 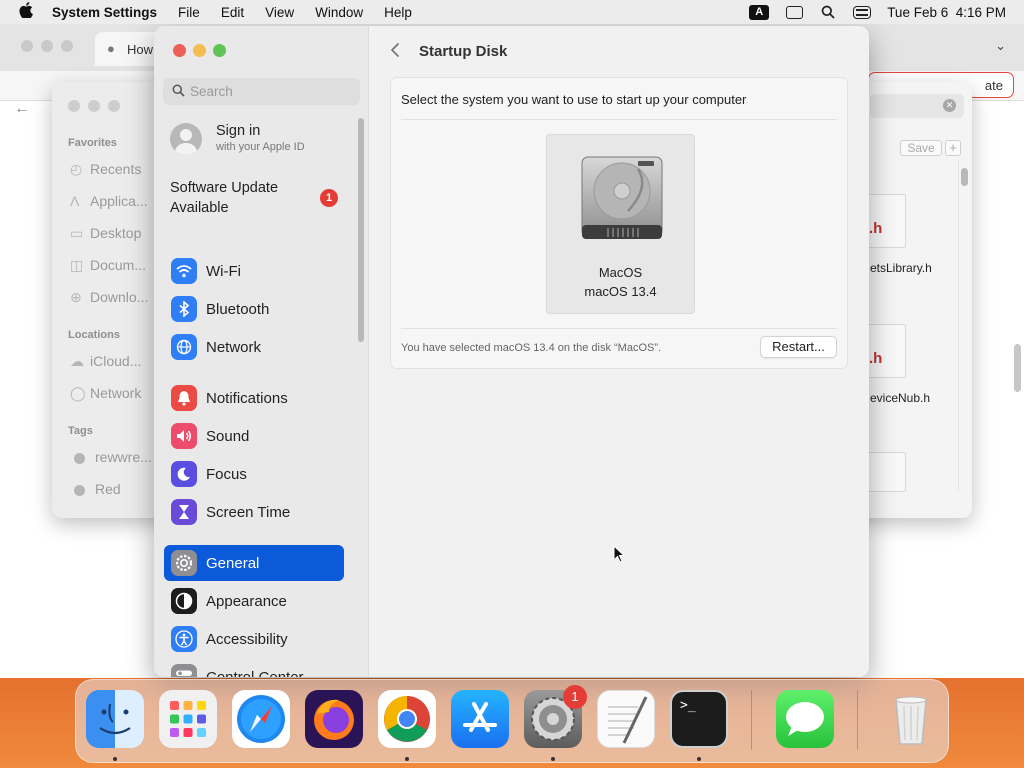 What do you see at coordinates (407, 719) in the screenshot?
I see `dock-chrome-icon` at bounding box center [407, 719].